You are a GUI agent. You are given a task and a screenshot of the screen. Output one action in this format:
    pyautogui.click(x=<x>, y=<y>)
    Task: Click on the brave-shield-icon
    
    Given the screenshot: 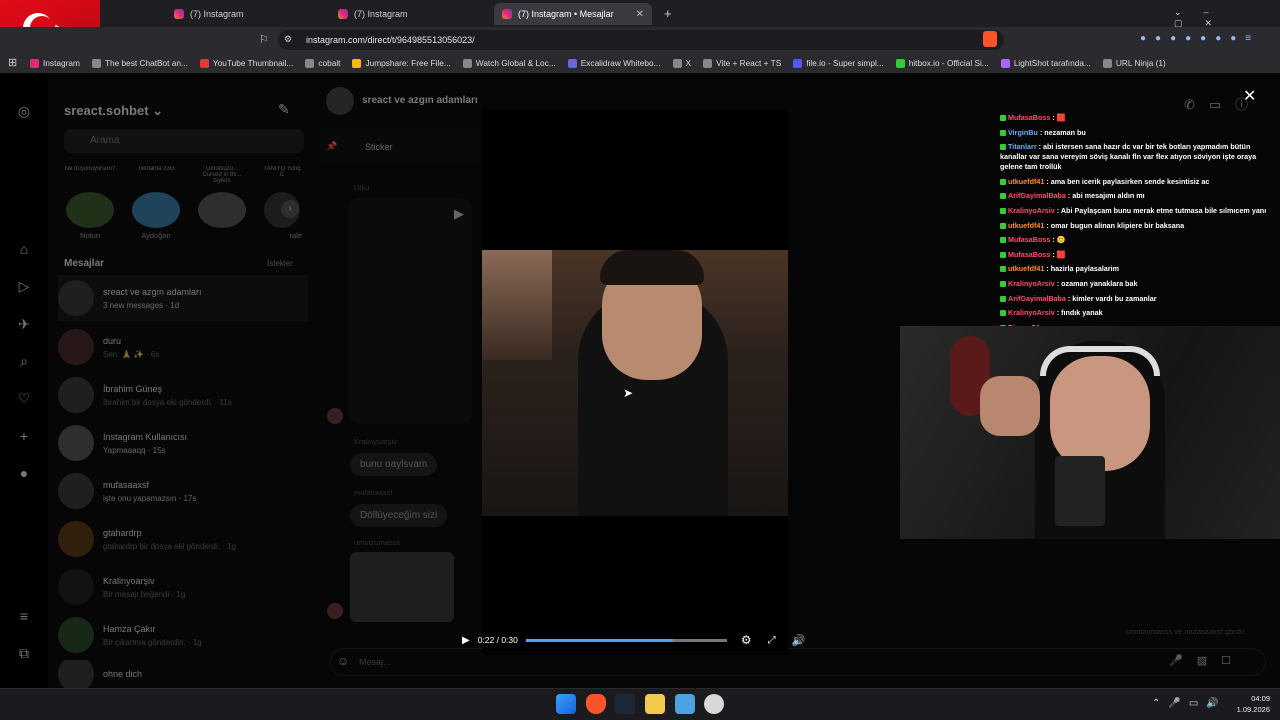 What is the action you would take?
    pyautogui.click(x=990, y=39)
    